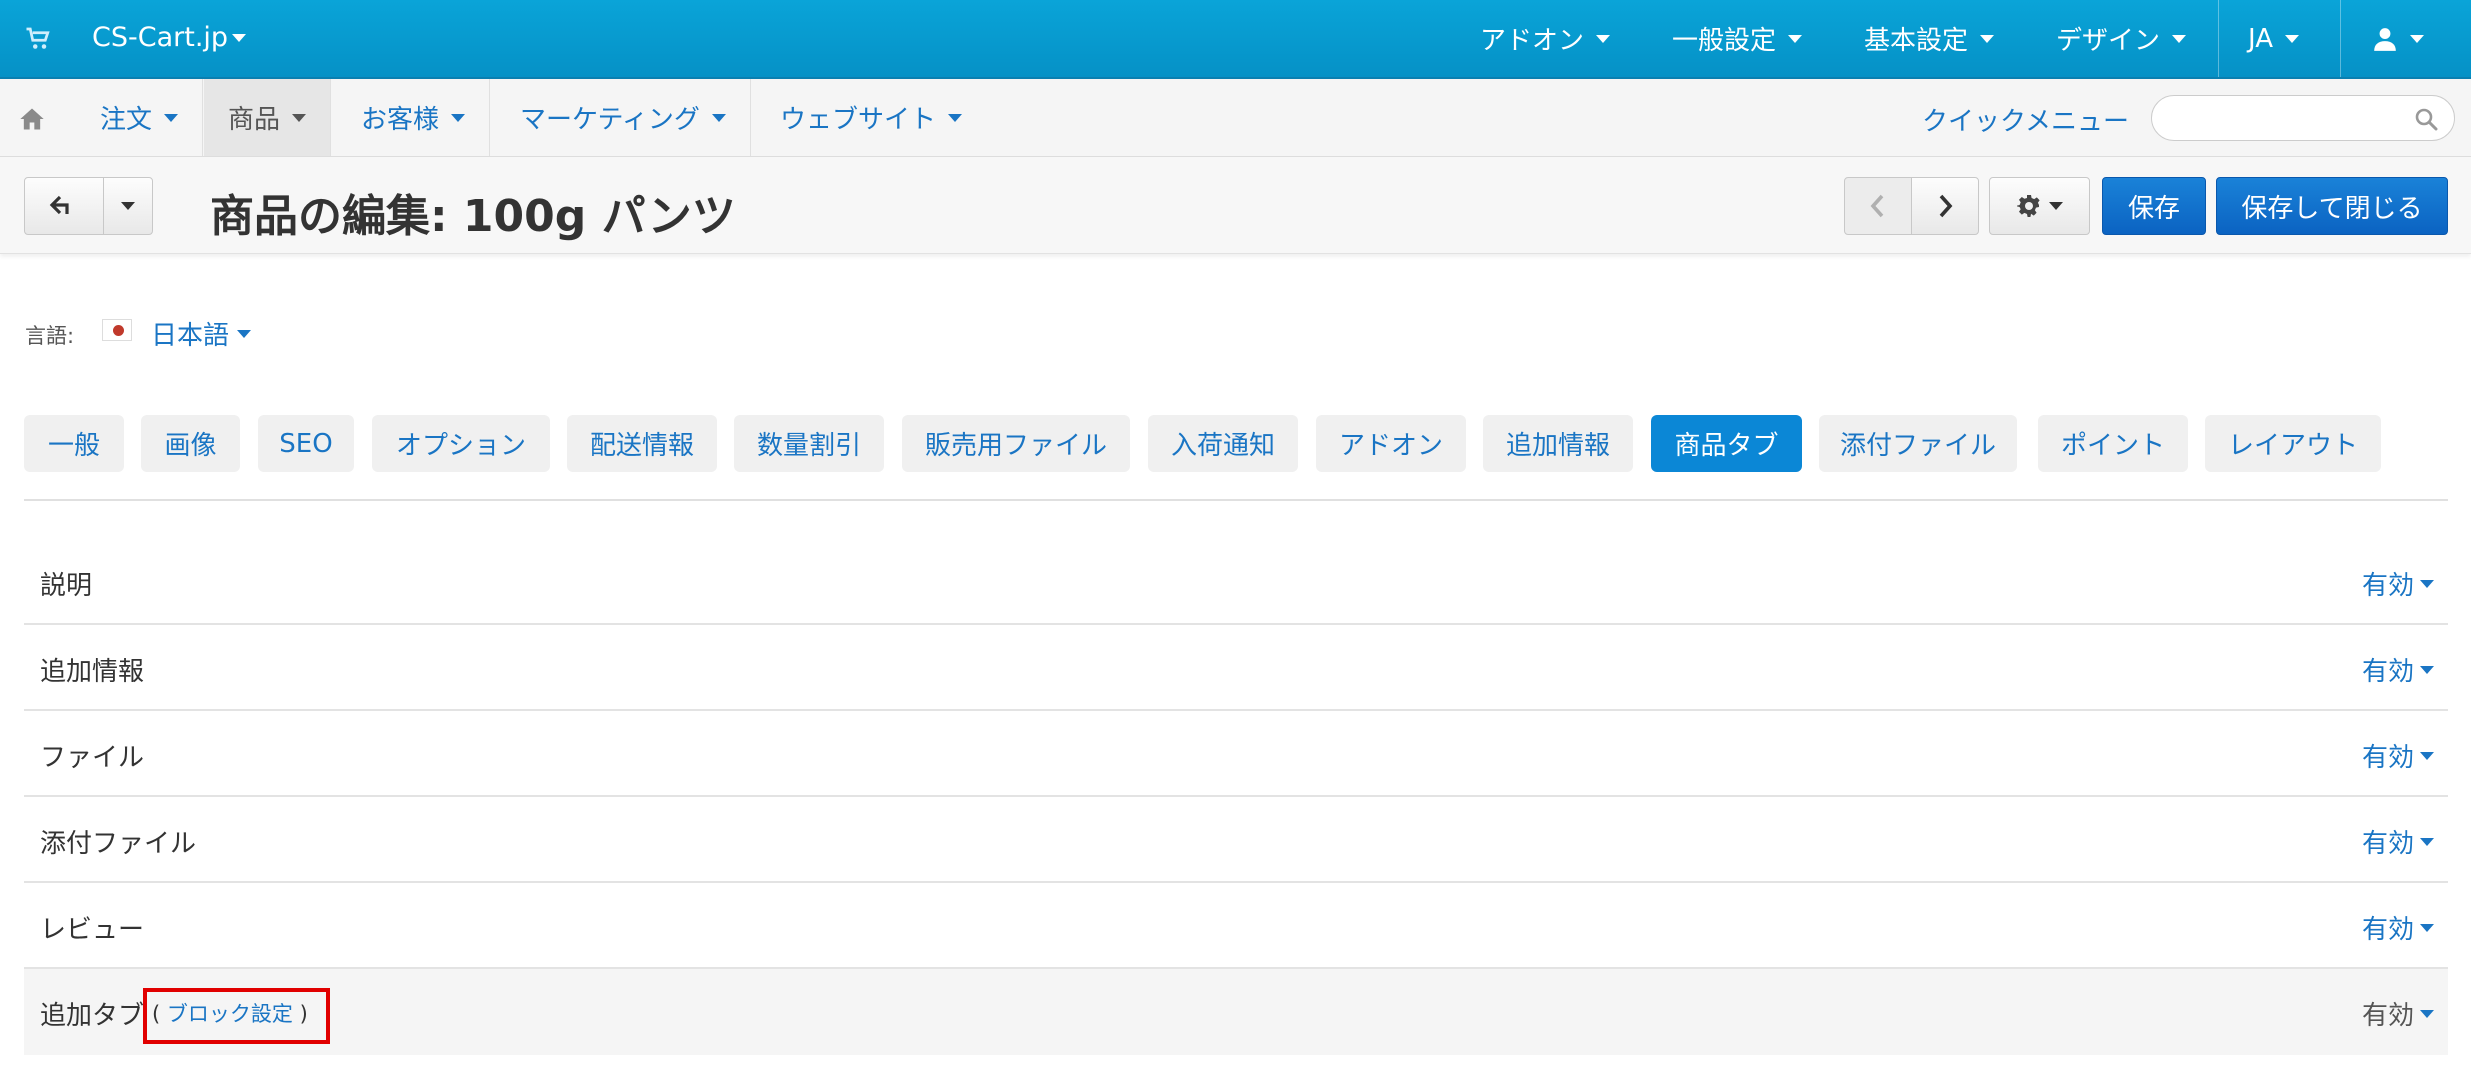 This screenshot has width=2471, height=1091. I want to click on product-tab-row: レビュー 有効, so click(1236, 926).